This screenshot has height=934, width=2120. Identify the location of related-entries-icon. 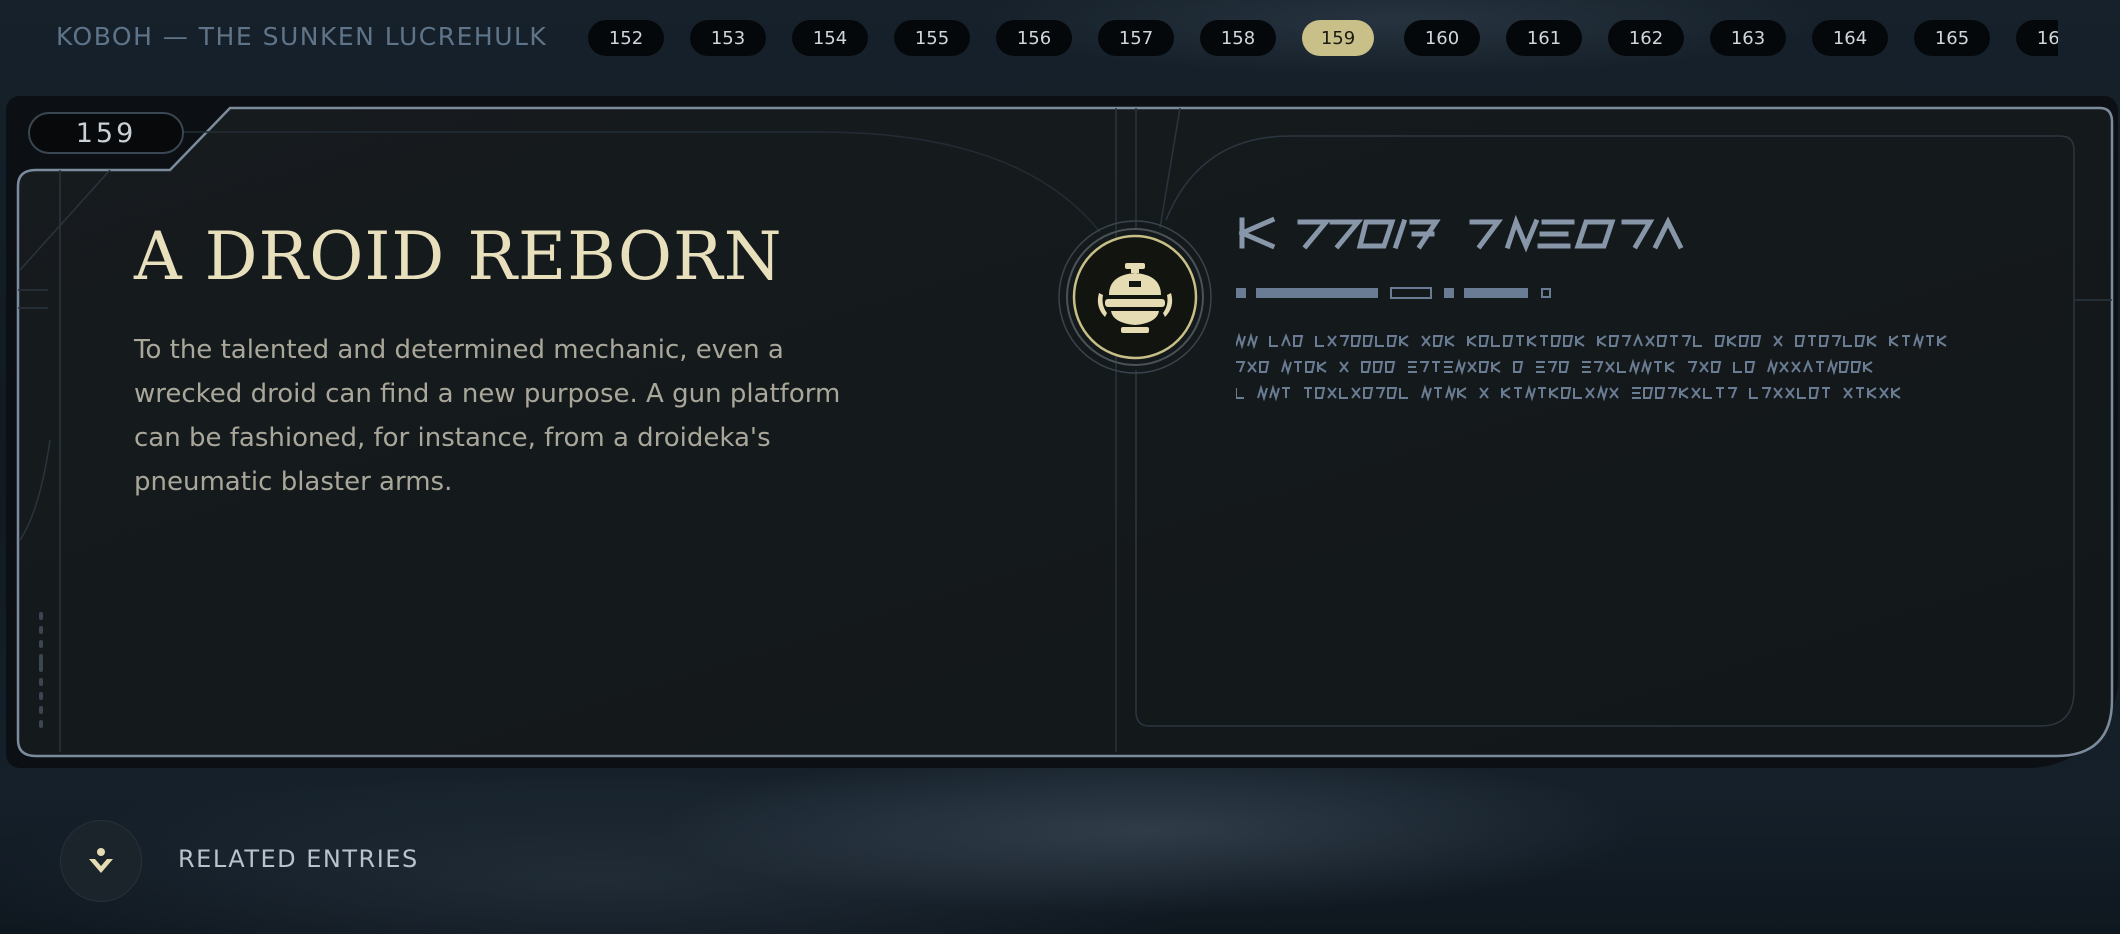
(101, 860).